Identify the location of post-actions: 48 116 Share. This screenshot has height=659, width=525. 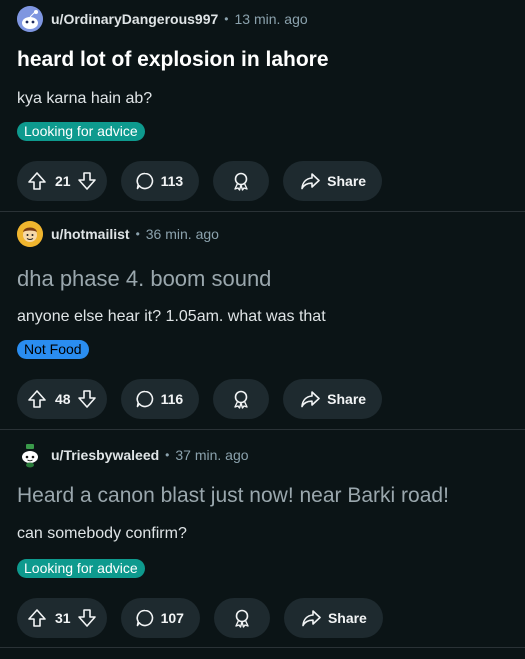
(206, 399).